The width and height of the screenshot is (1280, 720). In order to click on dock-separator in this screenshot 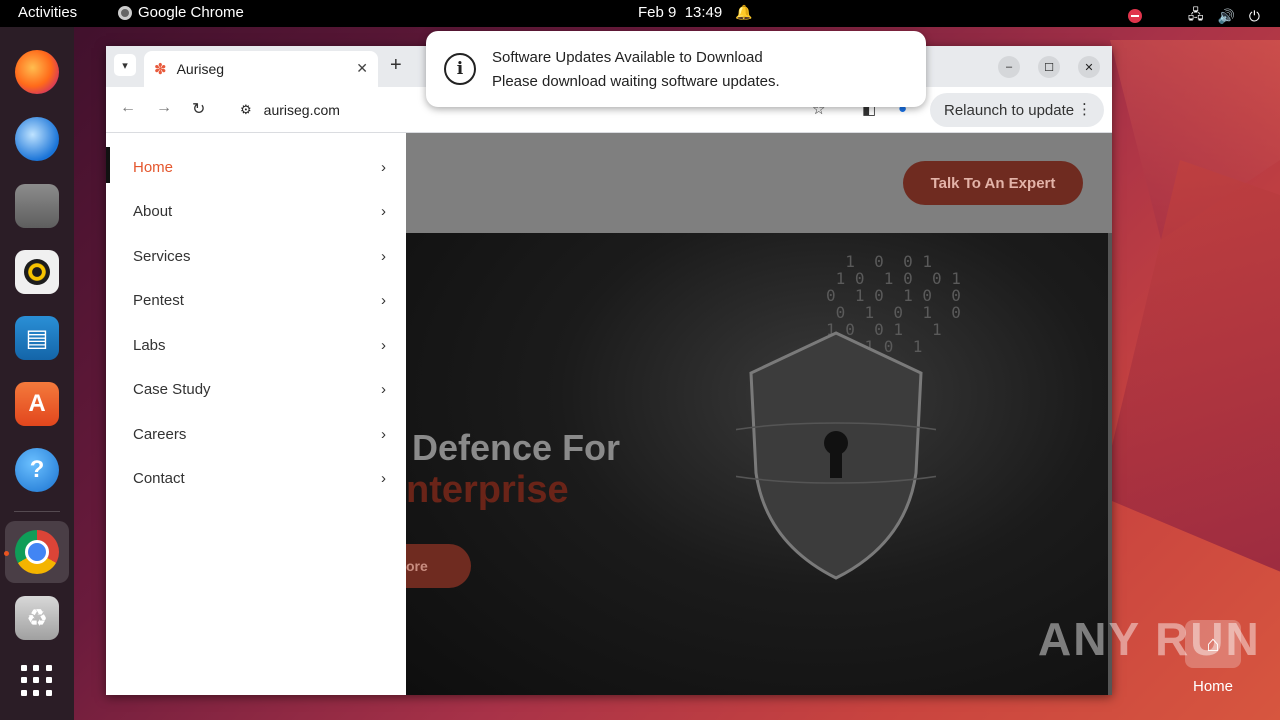, I will do `click(37, 511)`.